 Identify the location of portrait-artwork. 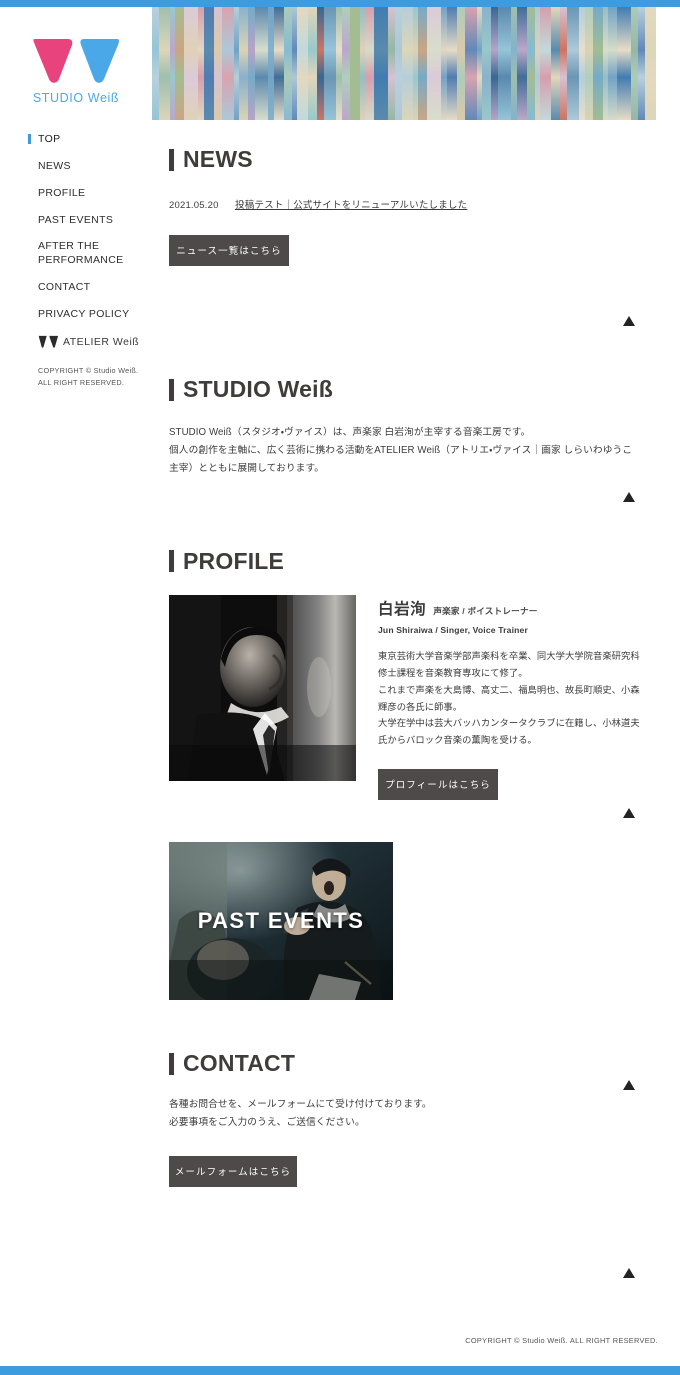
(262, 687).